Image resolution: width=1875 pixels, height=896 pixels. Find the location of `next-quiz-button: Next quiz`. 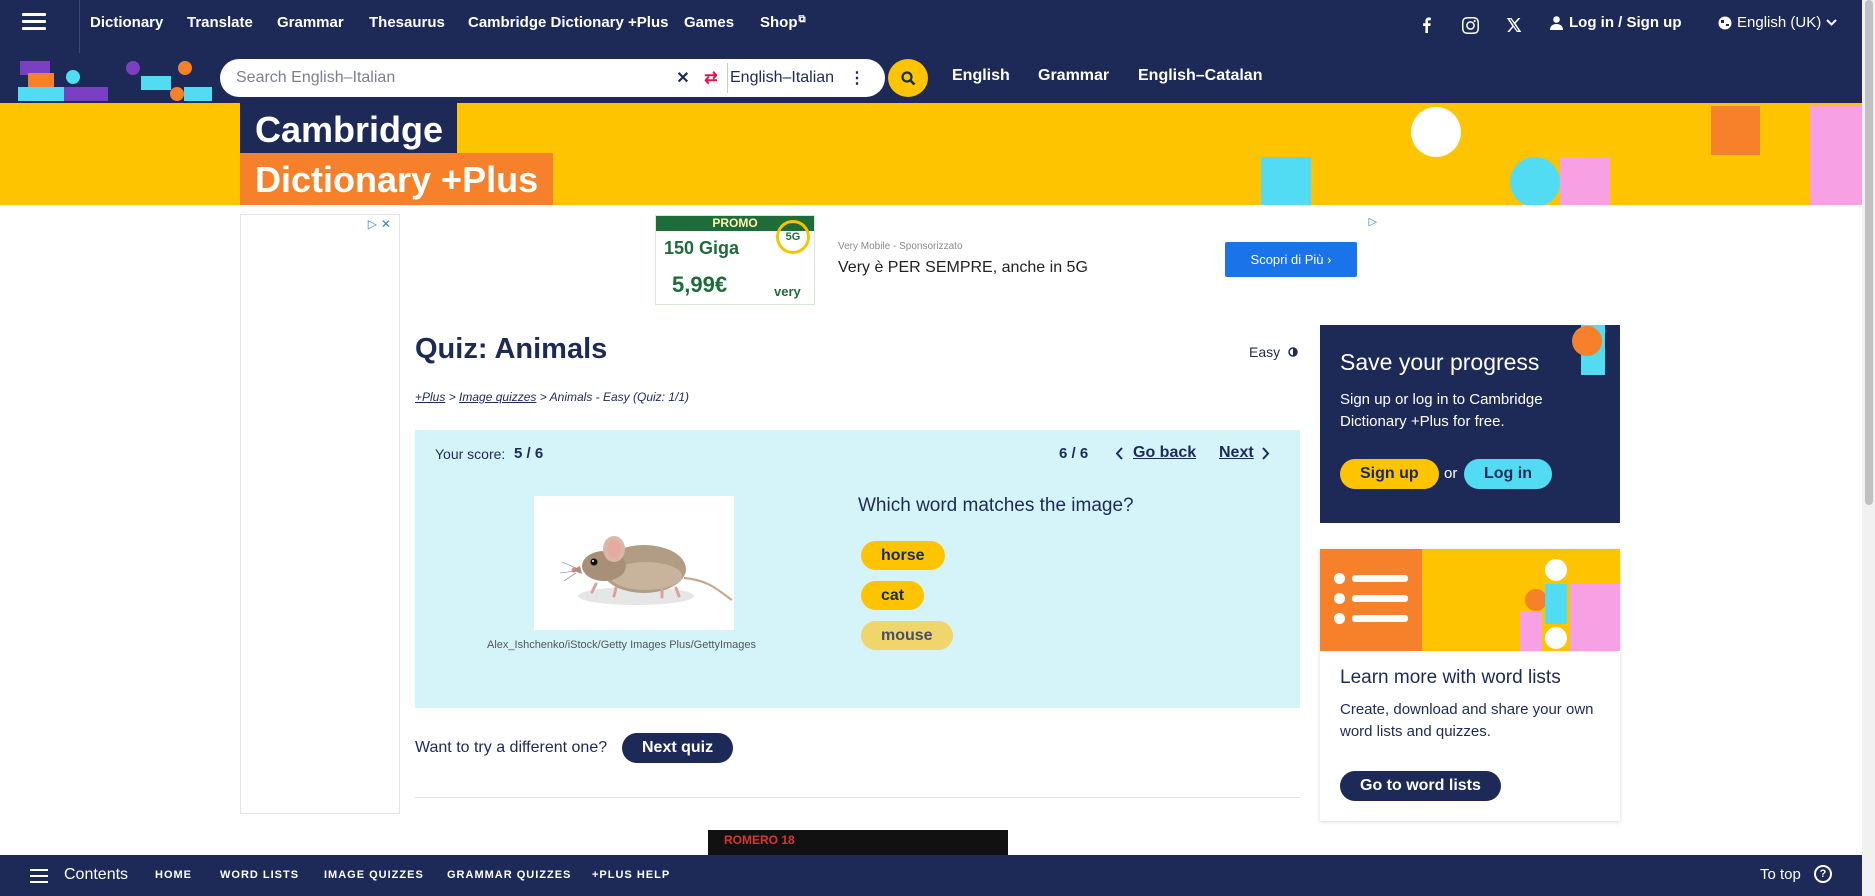

next-quiz-button: Next quiz is located at coordinates (678, 748).